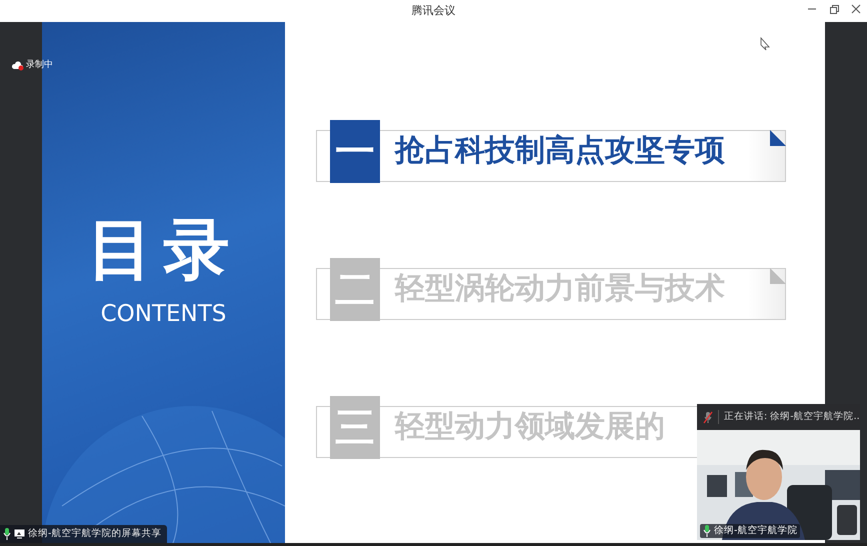  I want to click on slide-title: 目录, so click(164, 250).